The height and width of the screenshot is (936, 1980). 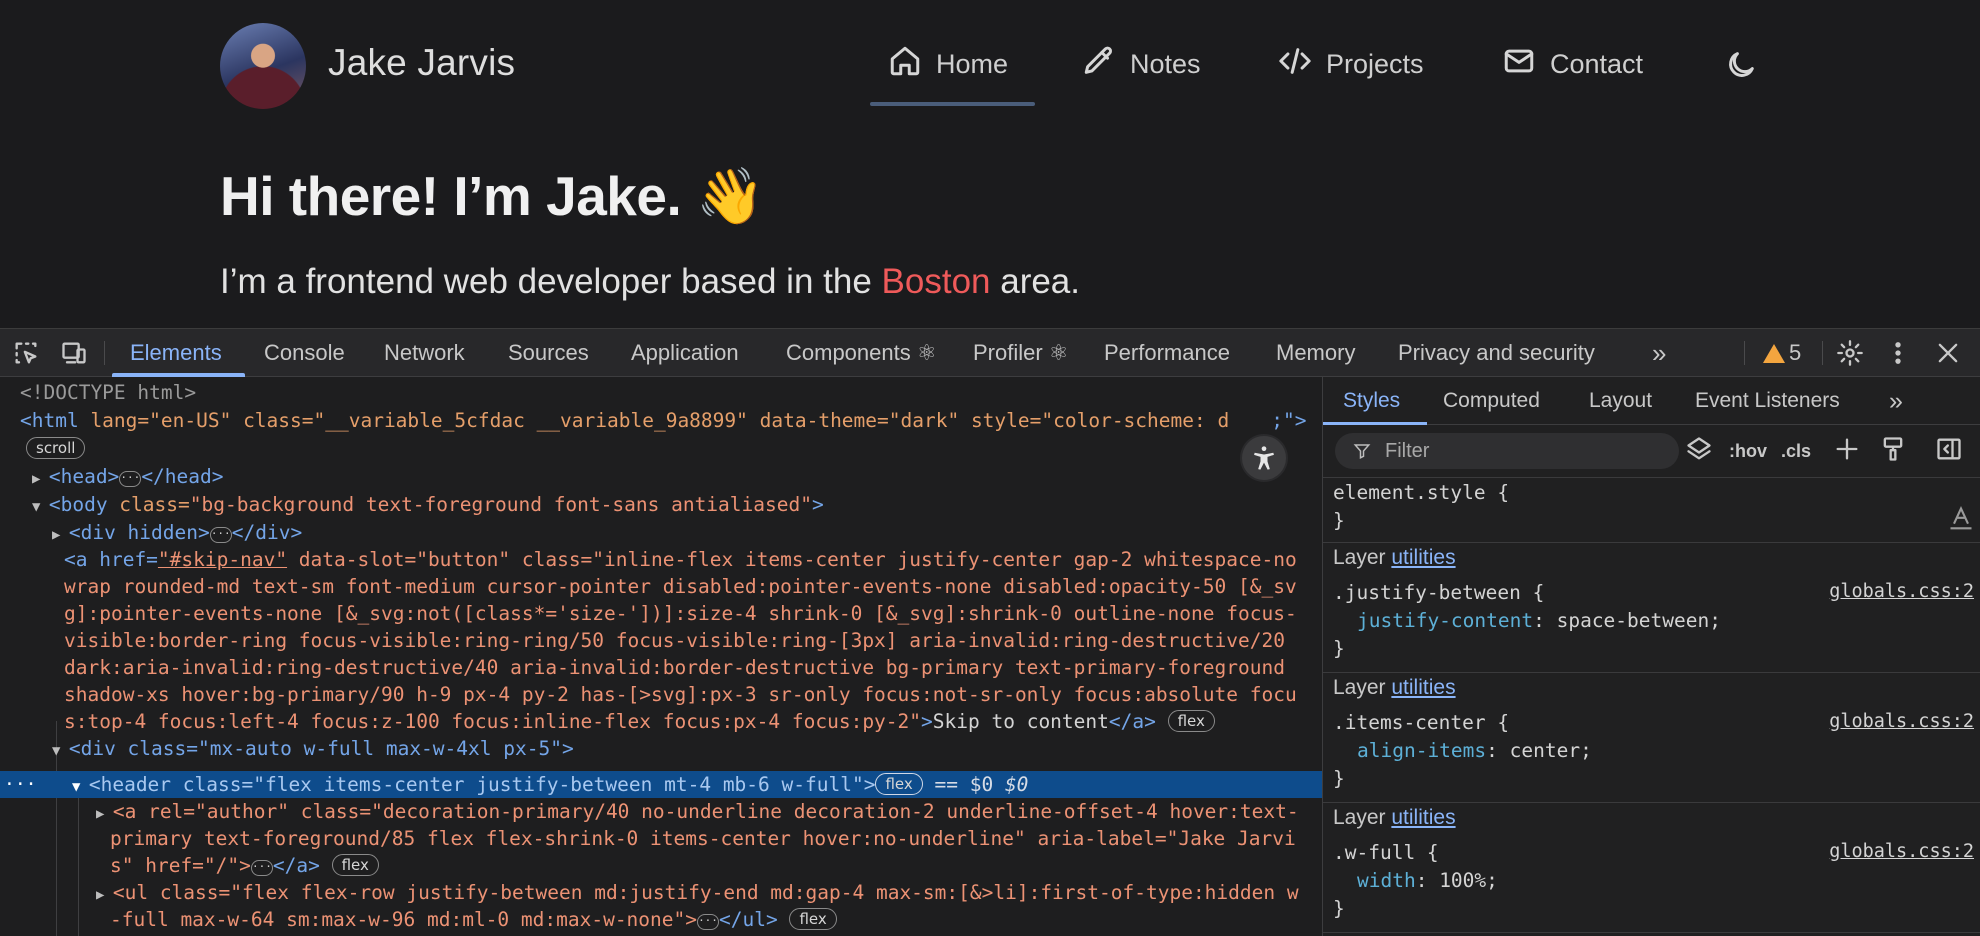 I want to click on selected-row-menu: ···, so click(x=20, y=784).